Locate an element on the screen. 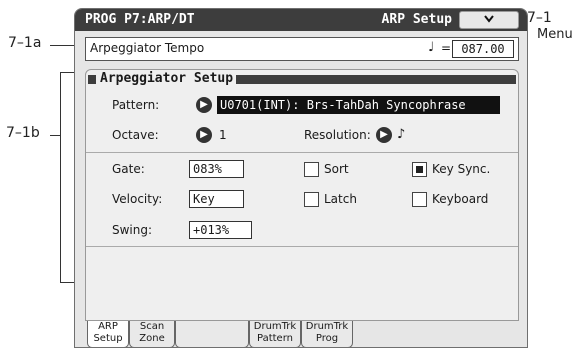 The width and height of the screenshot is (579, 348). keyboard-label: Keyboard is located at coordinates (460, 199).